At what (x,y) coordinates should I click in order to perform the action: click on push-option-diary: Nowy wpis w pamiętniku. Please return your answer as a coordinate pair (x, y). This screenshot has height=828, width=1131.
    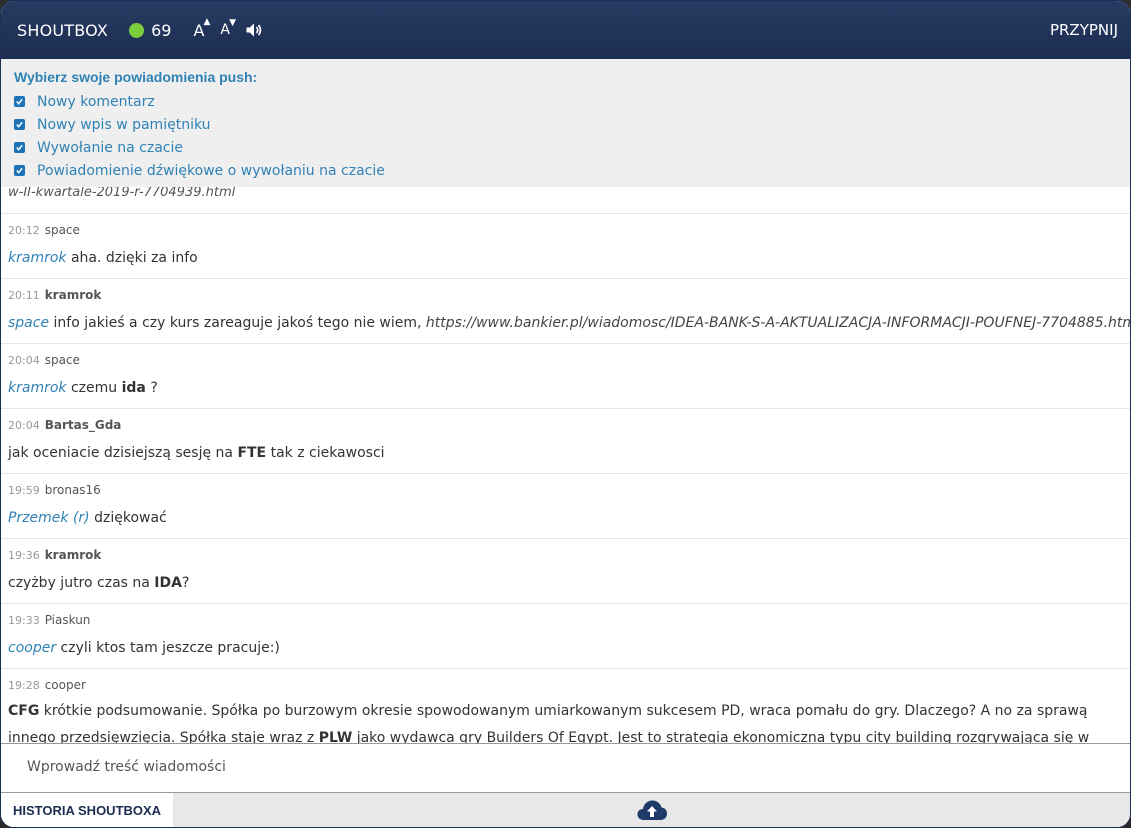
    Looking at the image, I should click on (565, 124).